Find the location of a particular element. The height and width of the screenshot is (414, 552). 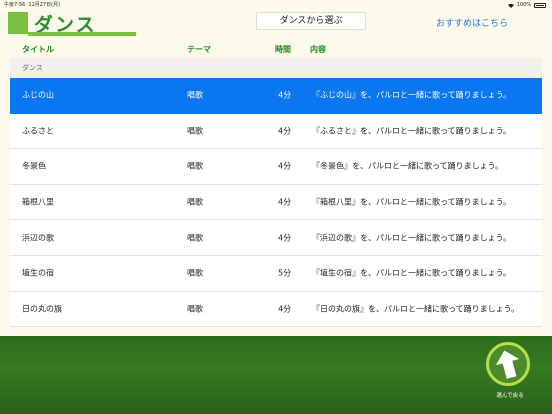

date-text: 12月27日(月) is located at coordinates (44, 5).